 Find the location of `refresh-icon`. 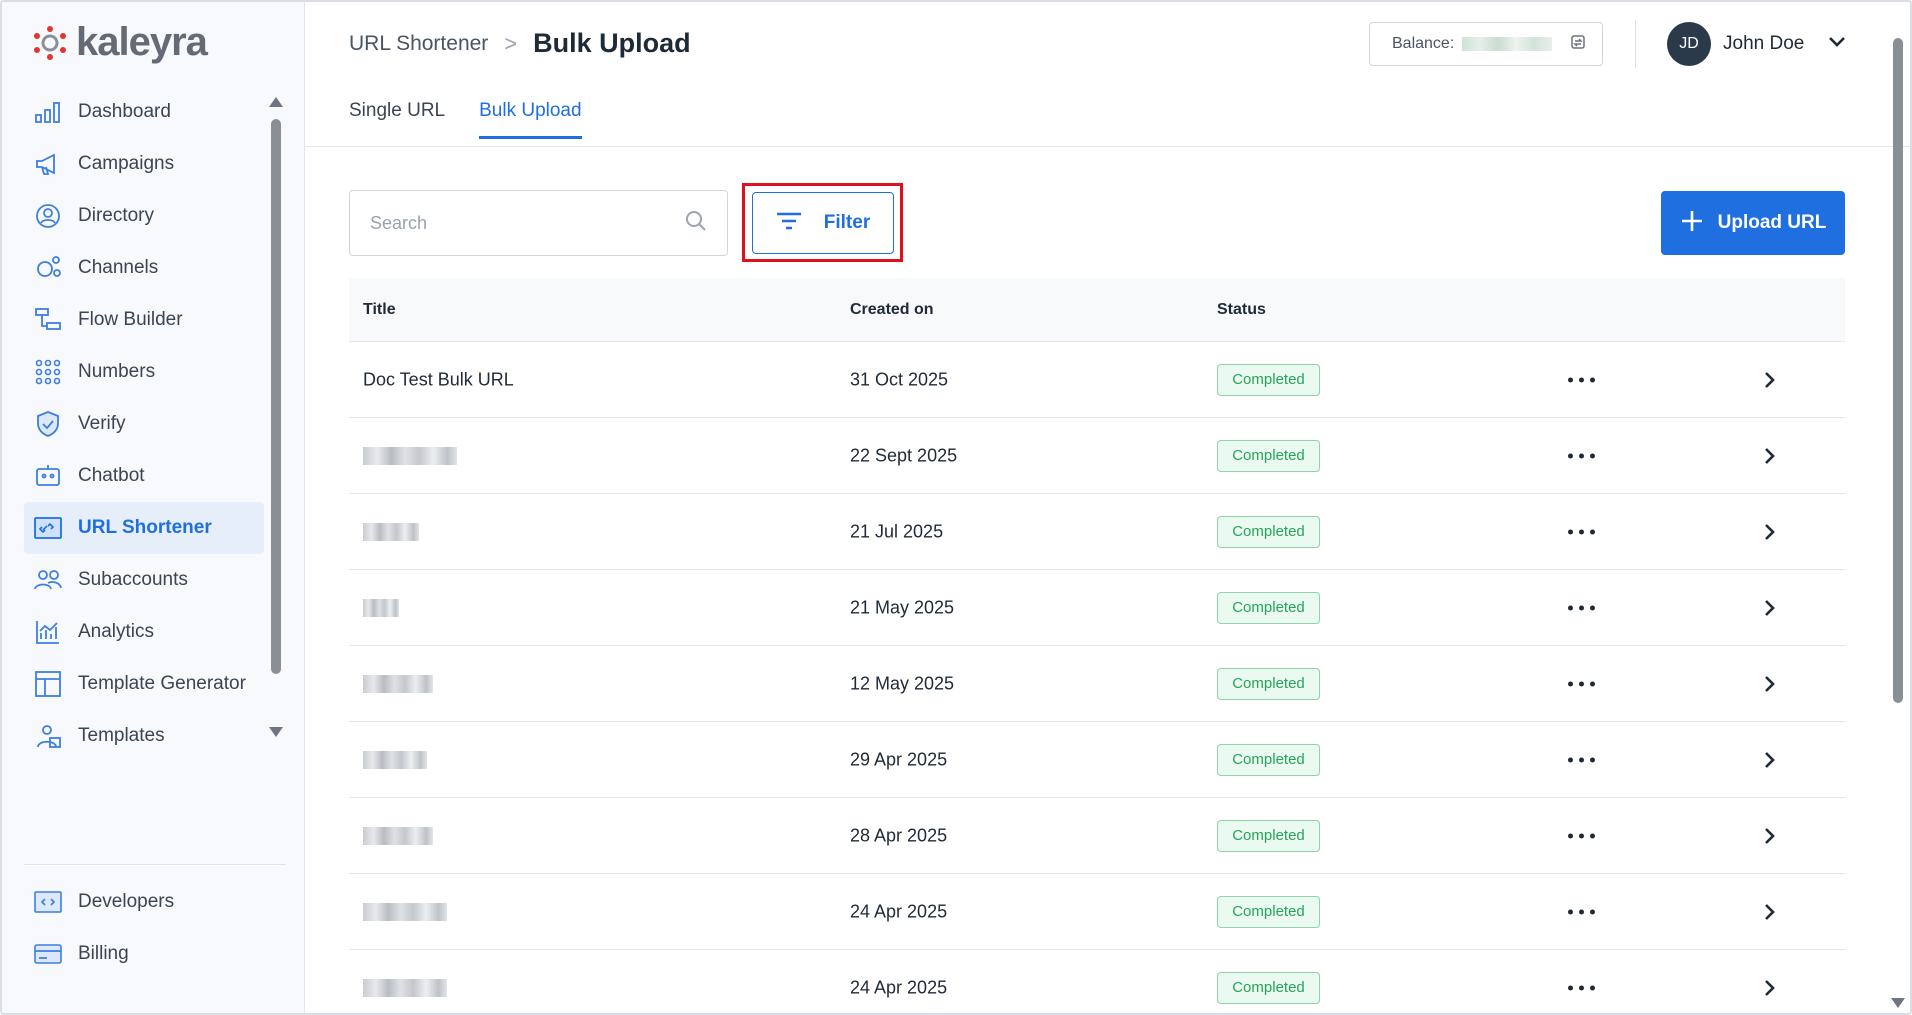

refresh-icon is located at coordinates (1578, 44).